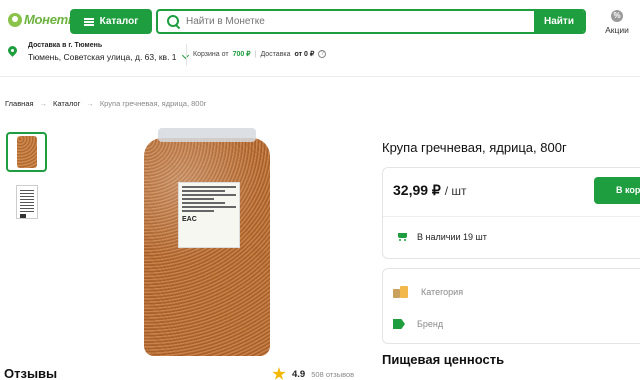 This screenshot has height=380, width=640. What do you see at coordinates (511, 306) in the screenshot?
I see `attributes-card: Категория Бренд` at bounding box center [511, 306].